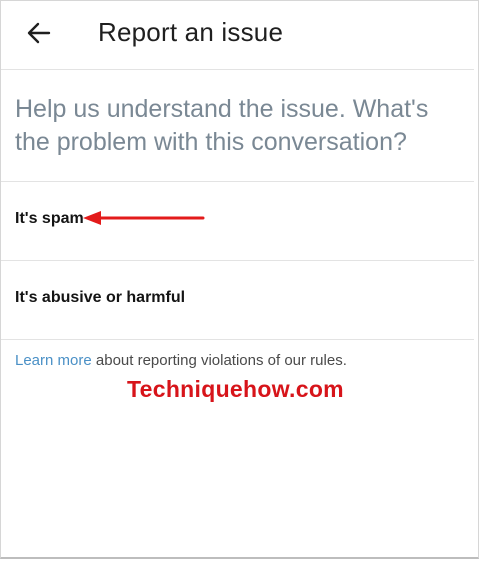 The image size is (481, 561). Describe the element at coordinates (39, 33) in the screenshot. I see `arrow-left-icon` at that location.